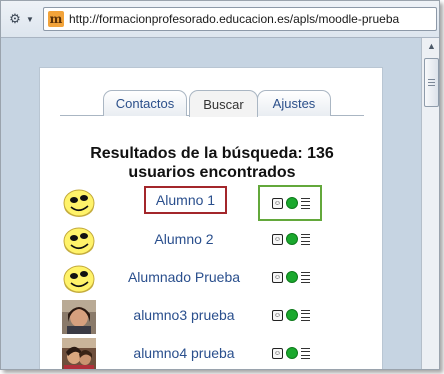  What do you see at coordinates (184, 353) in the screenshot?
I see `user-link-alumno4-prueba: alumno4 prueba` at bounding box center [184, 353].